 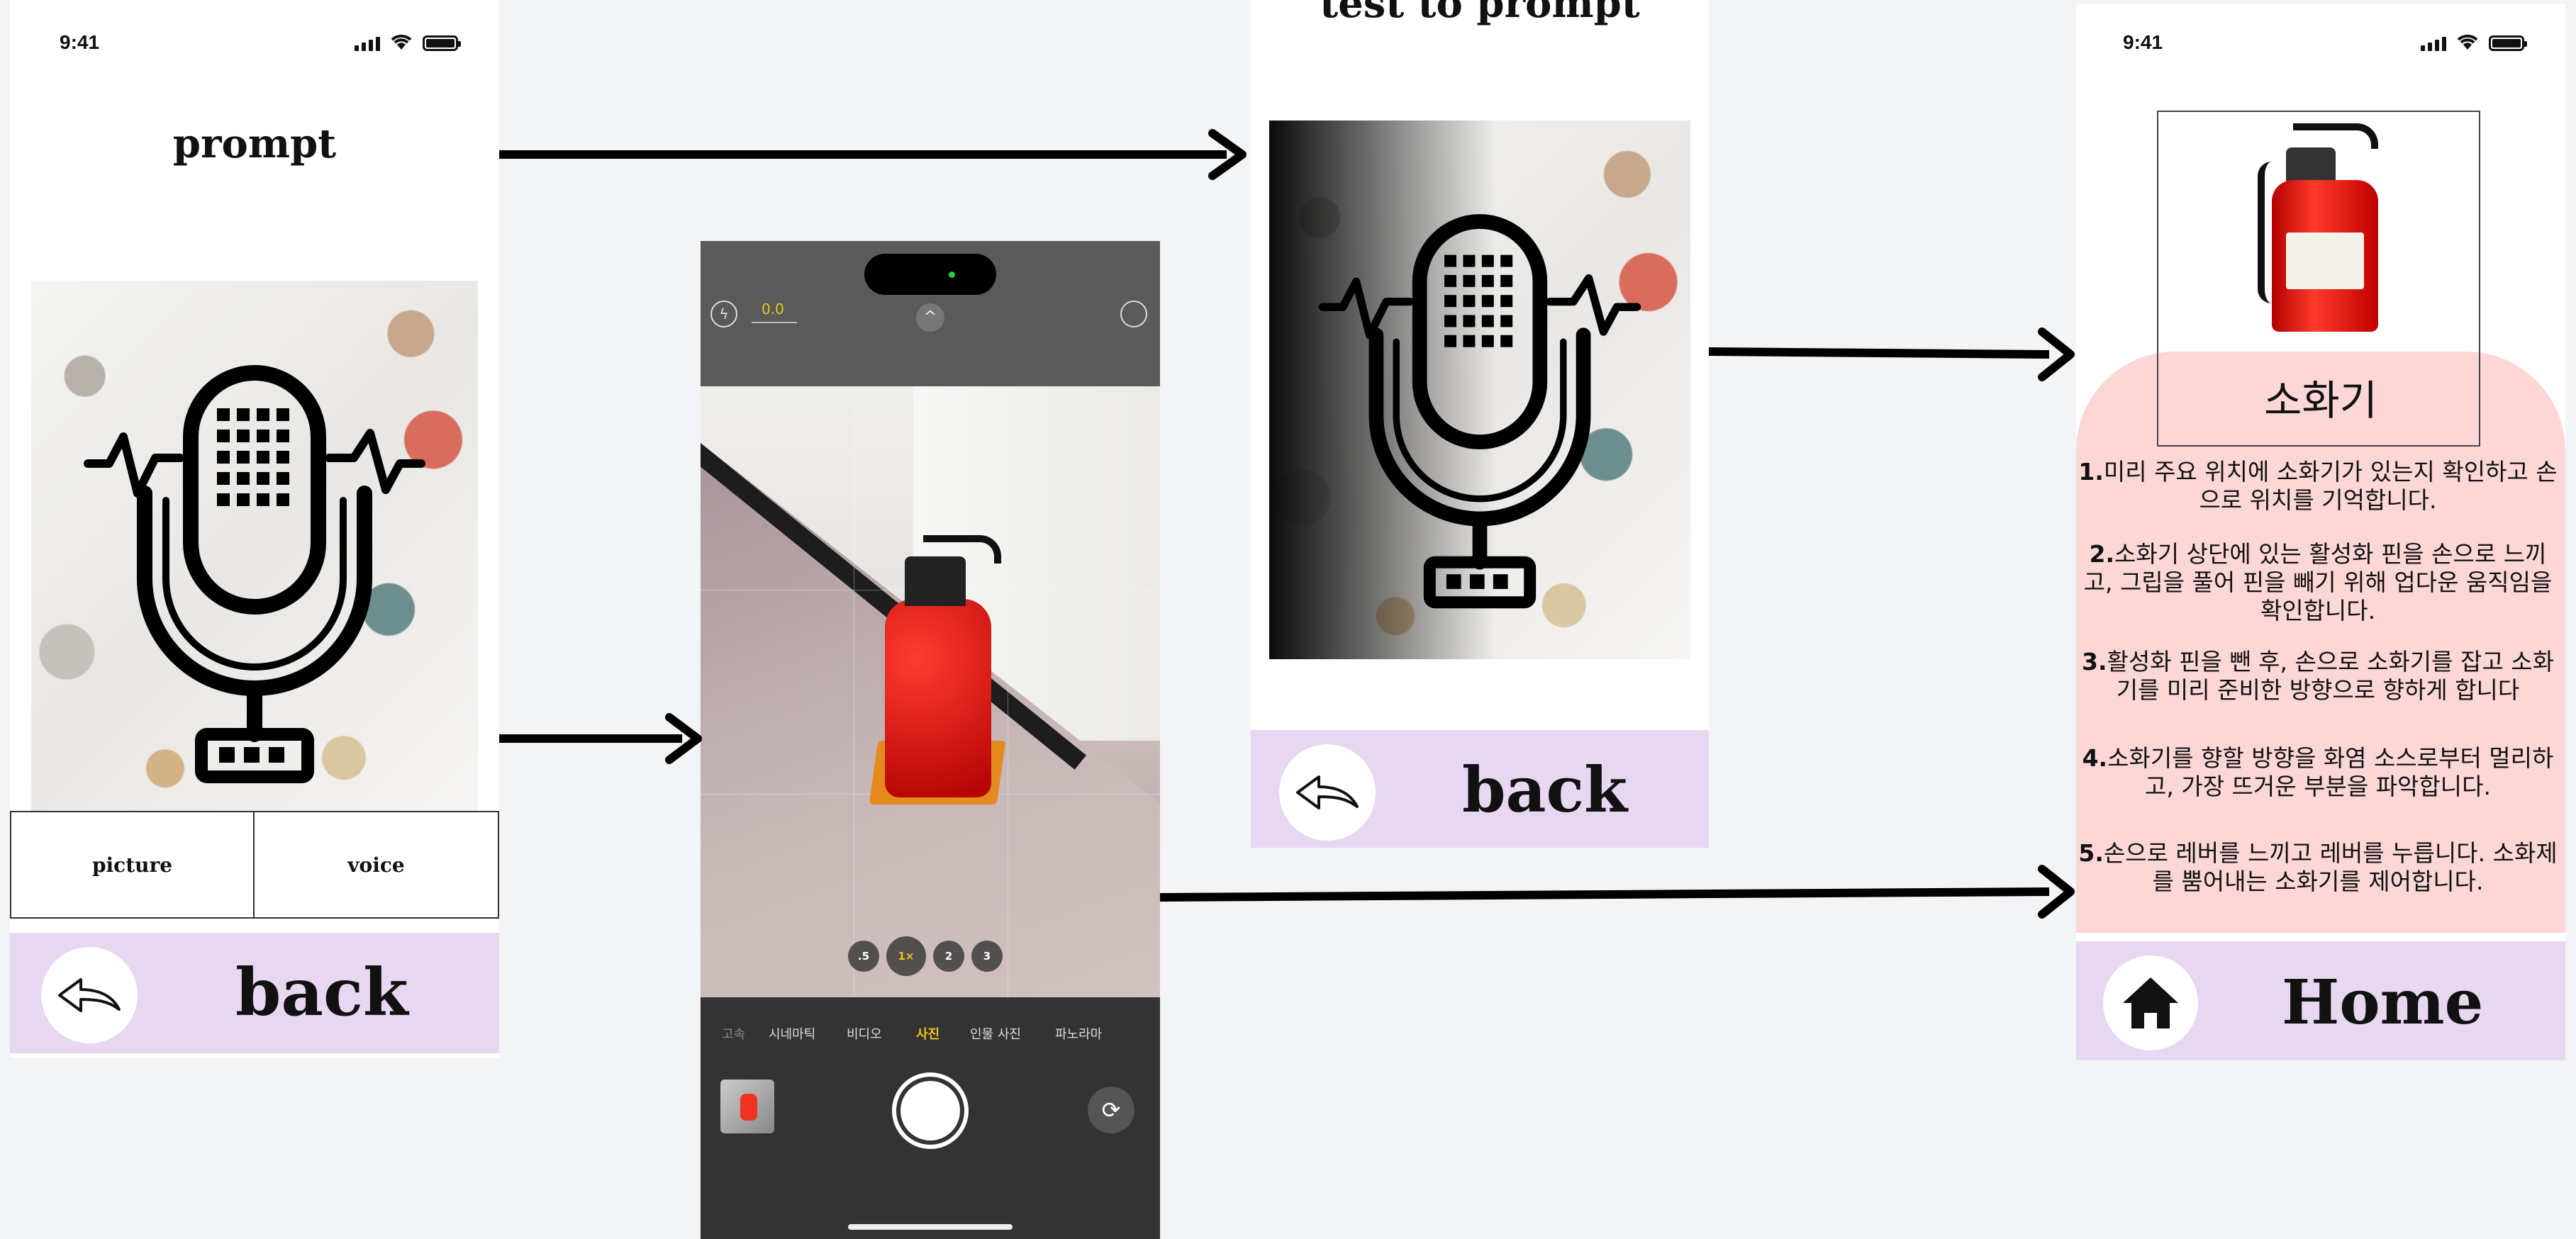 I want to click on home-indicator, so click(x=930, y=1227).